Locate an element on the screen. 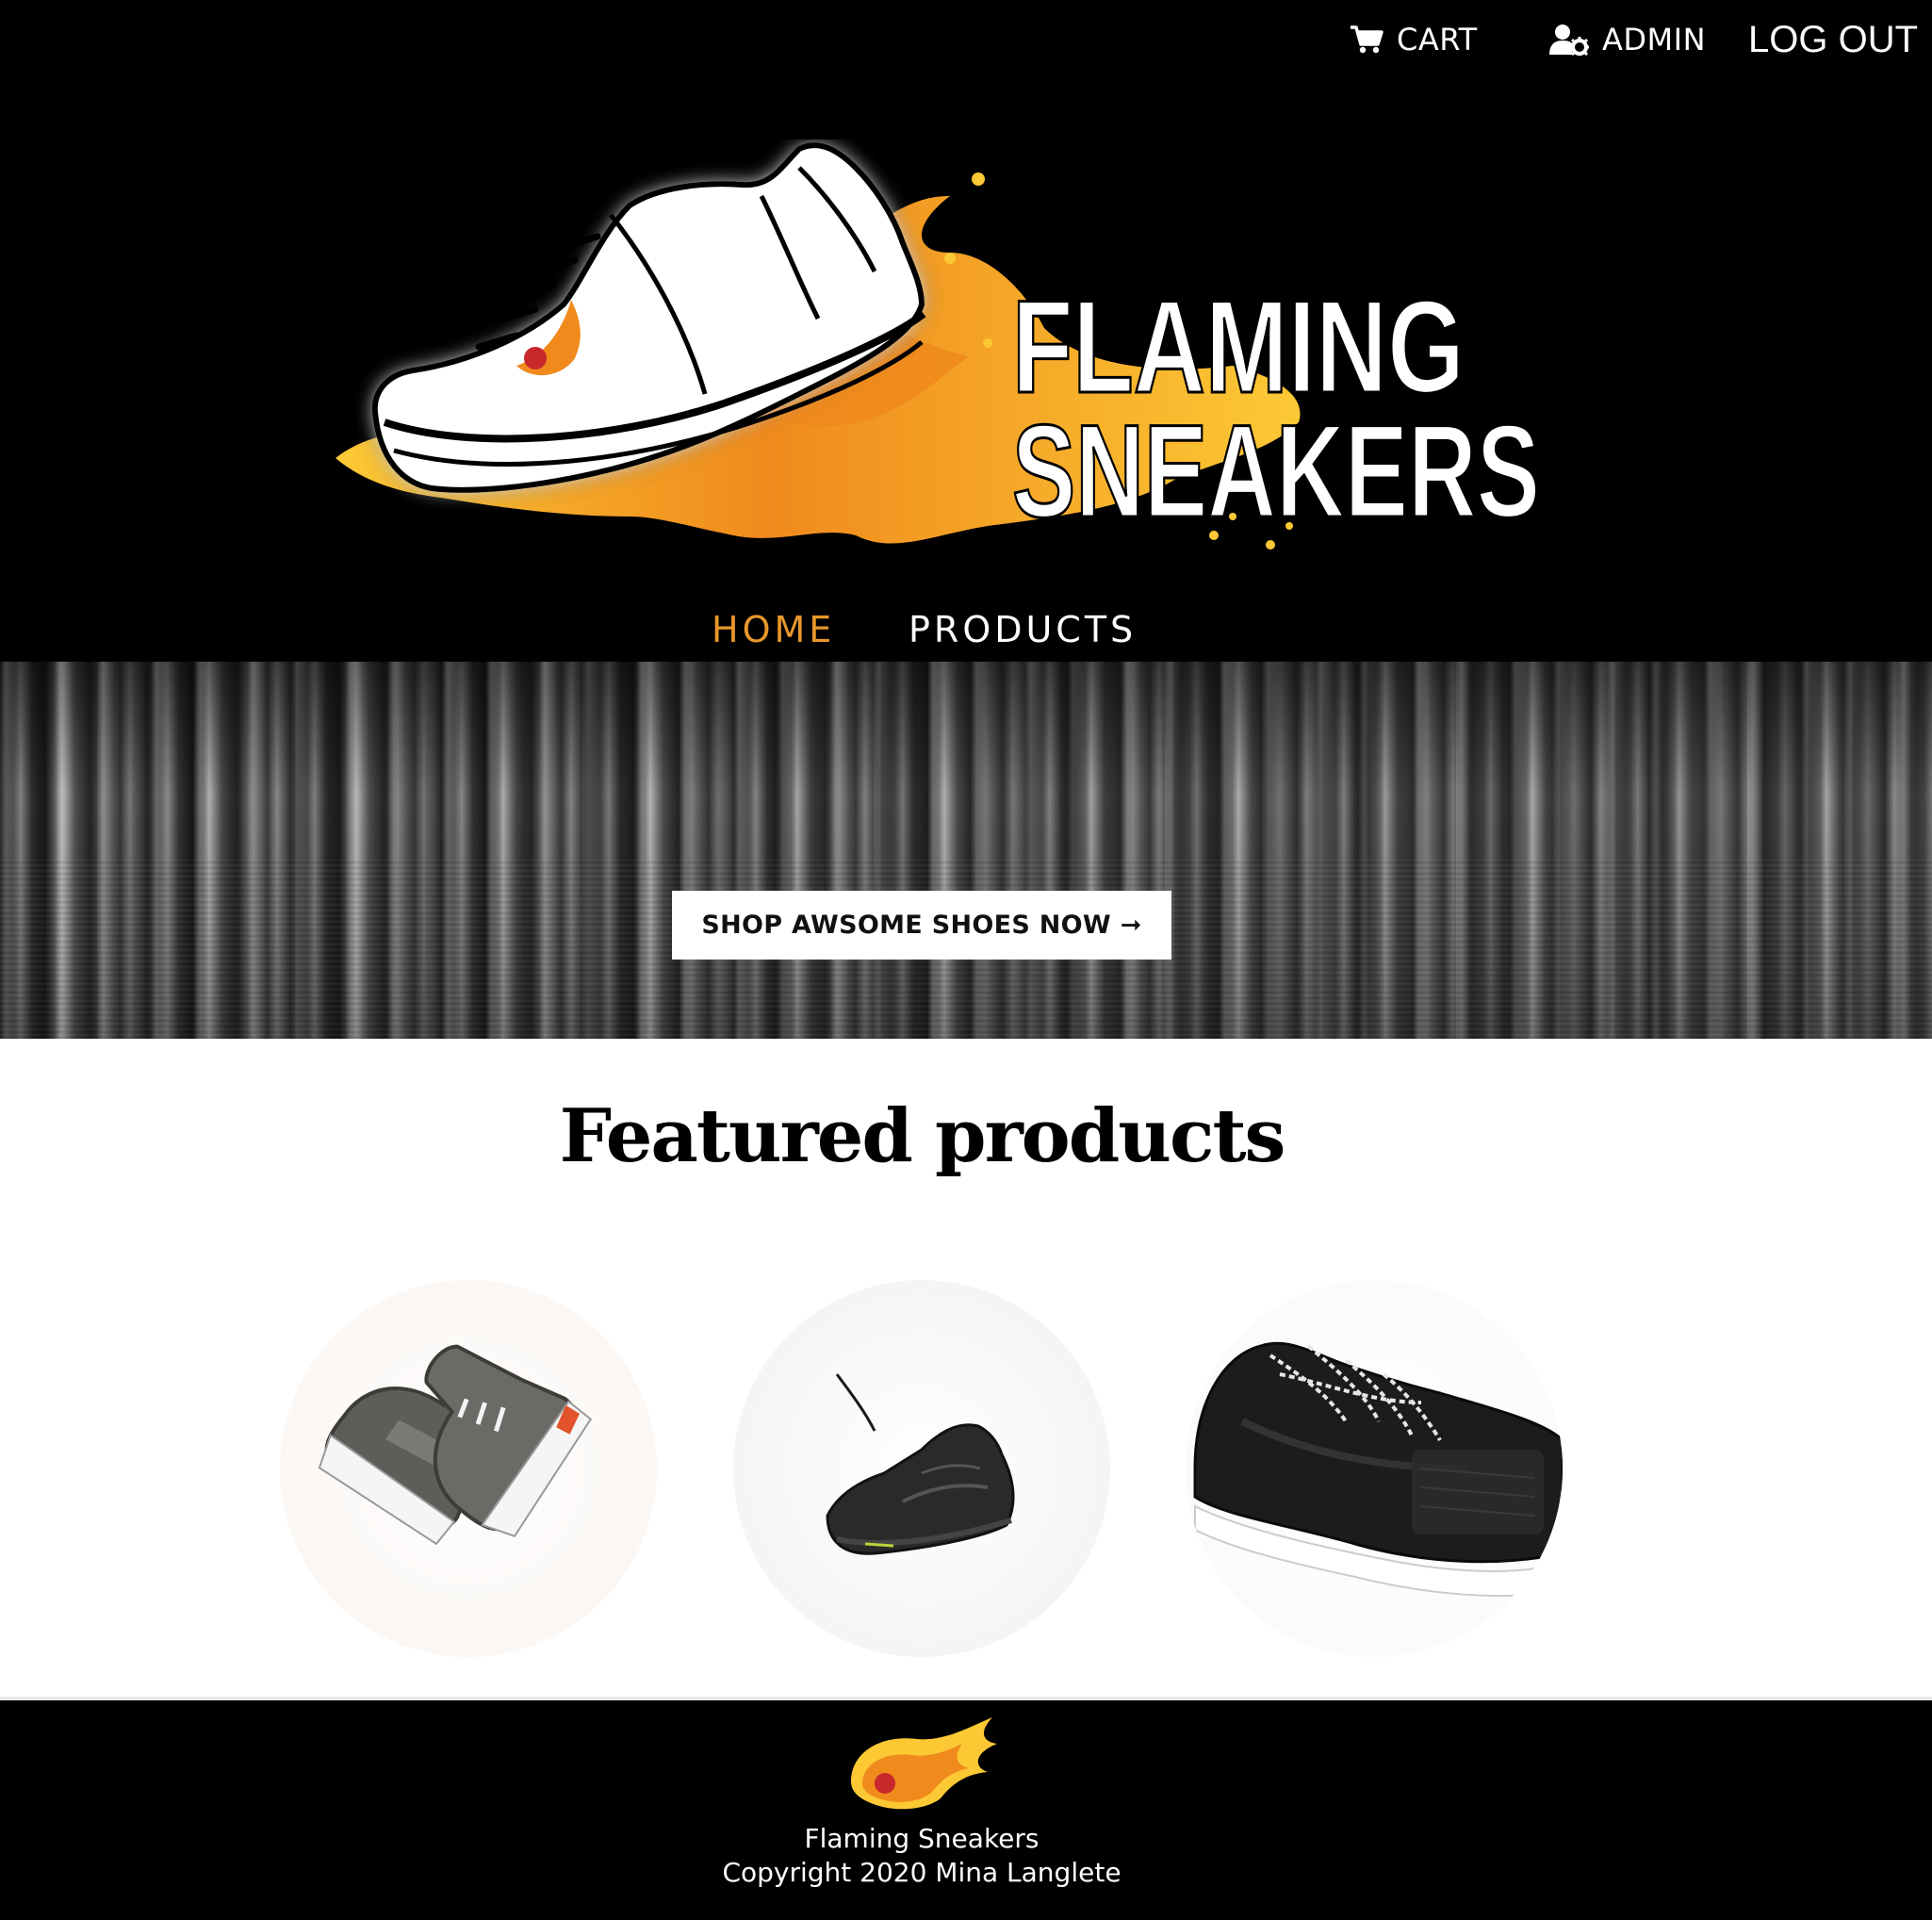 This screenshot has width=1932, height=1920. nav-item-home: HOME is located at coordinates (773, 629).